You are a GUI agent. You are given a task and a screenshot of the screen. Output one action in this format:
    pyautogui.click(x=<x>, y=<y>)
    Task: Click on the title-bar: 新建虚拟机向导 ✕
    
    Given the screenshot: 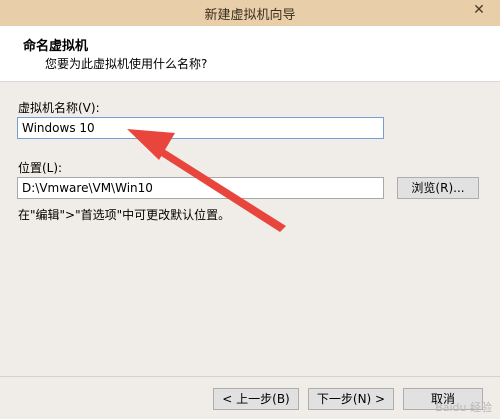 What is the action you would take?
    pyautogui.click(x=250, y=13)
    